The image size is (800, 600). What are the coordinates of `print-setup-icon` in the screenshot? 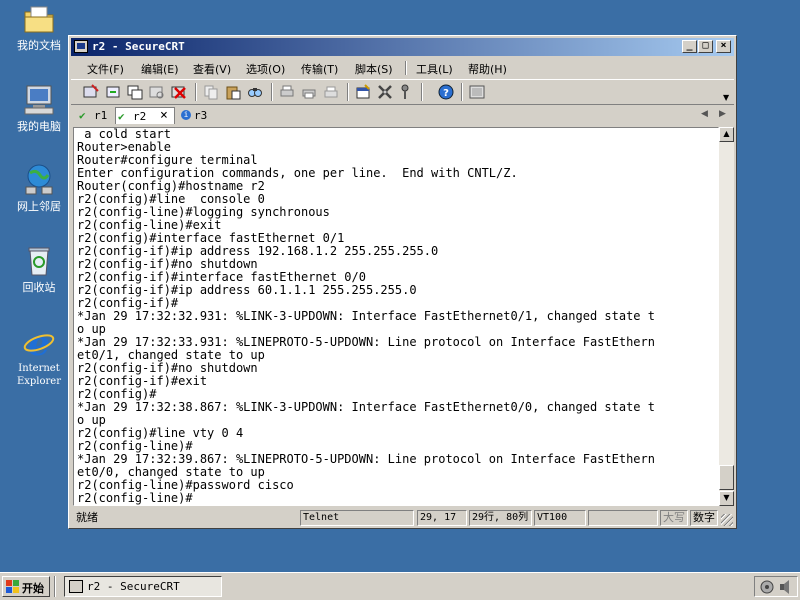 It's located at (331, 92).